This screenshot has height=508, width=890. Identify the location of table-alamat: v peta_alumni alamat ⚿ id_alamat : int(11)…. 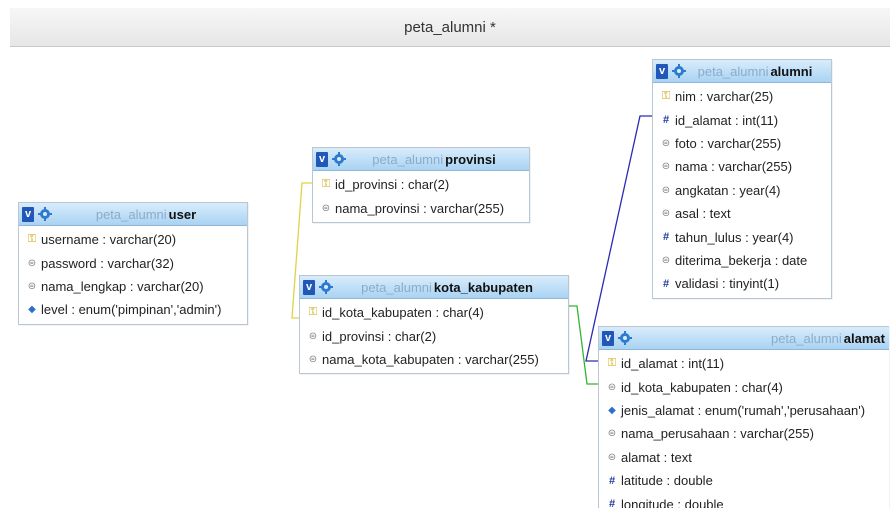
(743, 417).